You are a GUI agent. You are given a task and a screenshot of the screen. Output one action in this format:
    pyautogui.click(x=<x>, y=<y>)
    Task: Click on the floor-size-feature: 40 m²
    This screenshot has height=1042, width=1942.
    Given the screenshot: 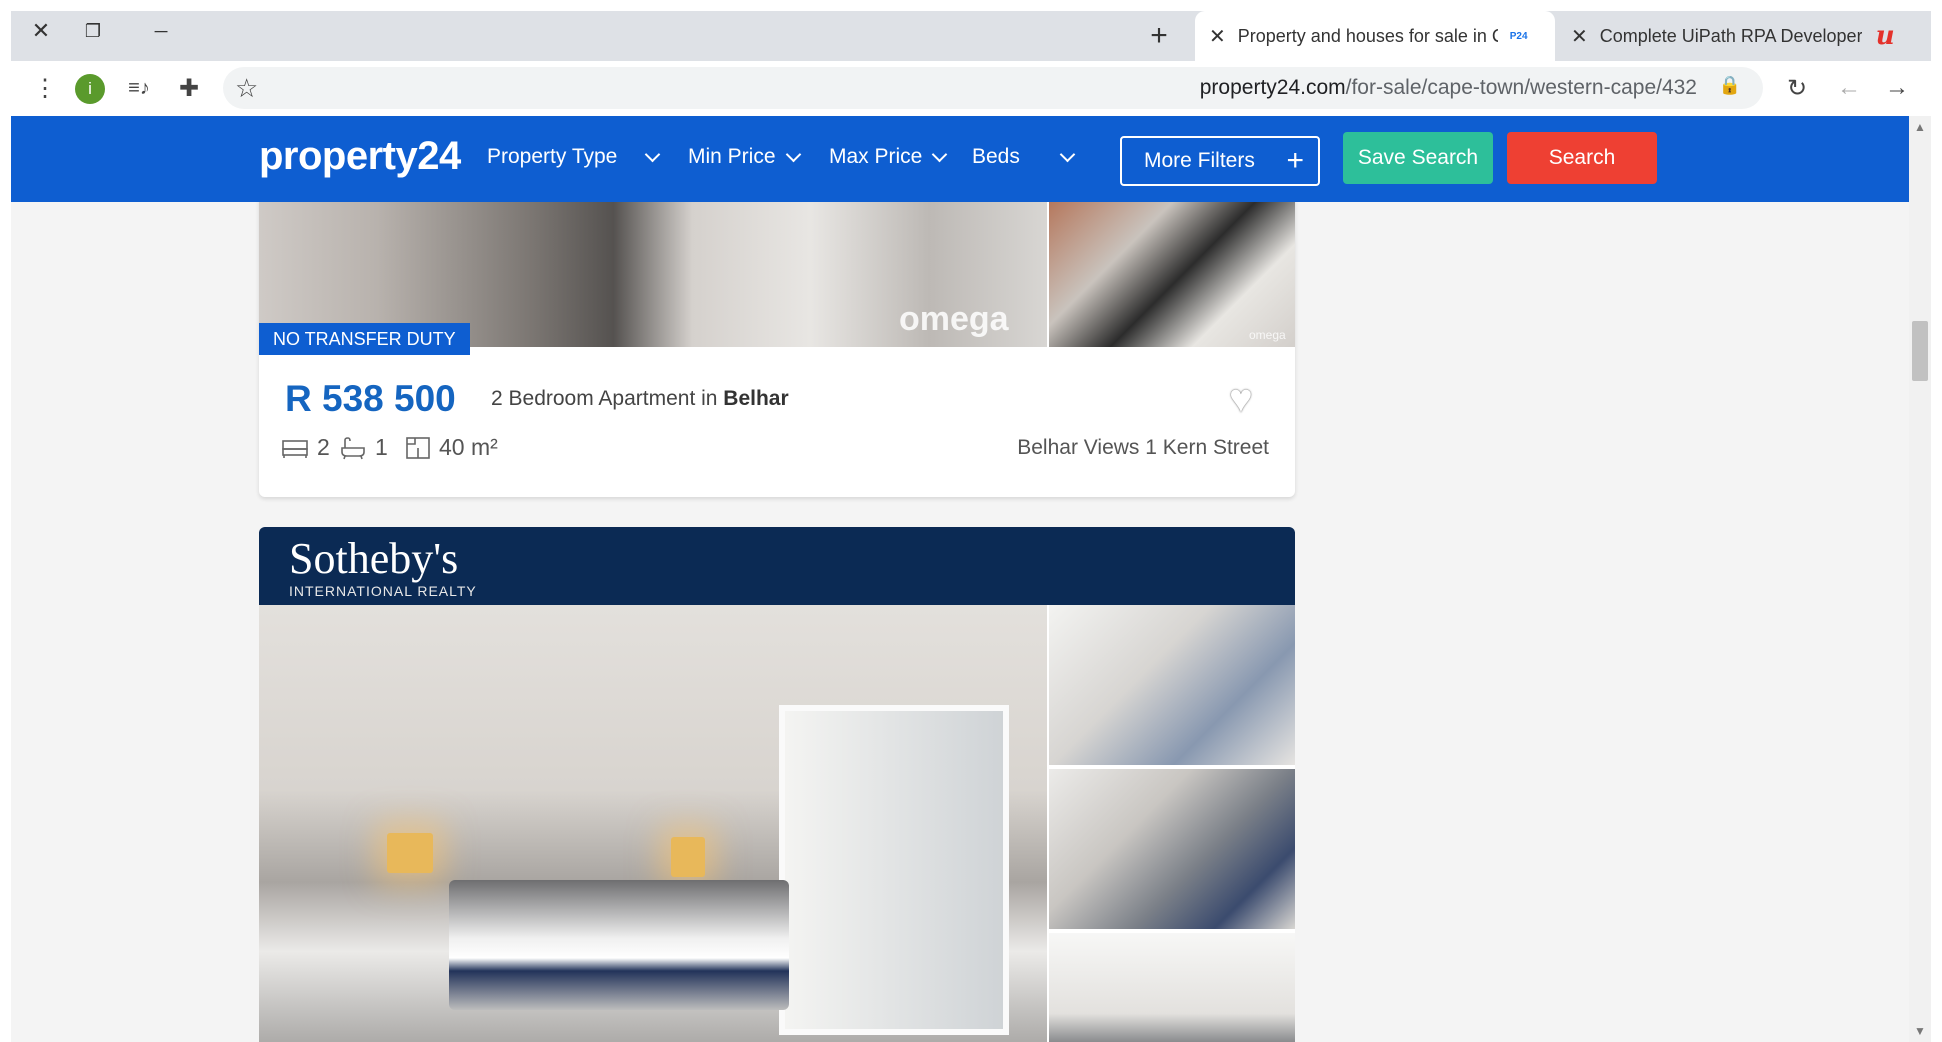 What is the action you would take?
    pyautogui.click(x=451, y=447)
    